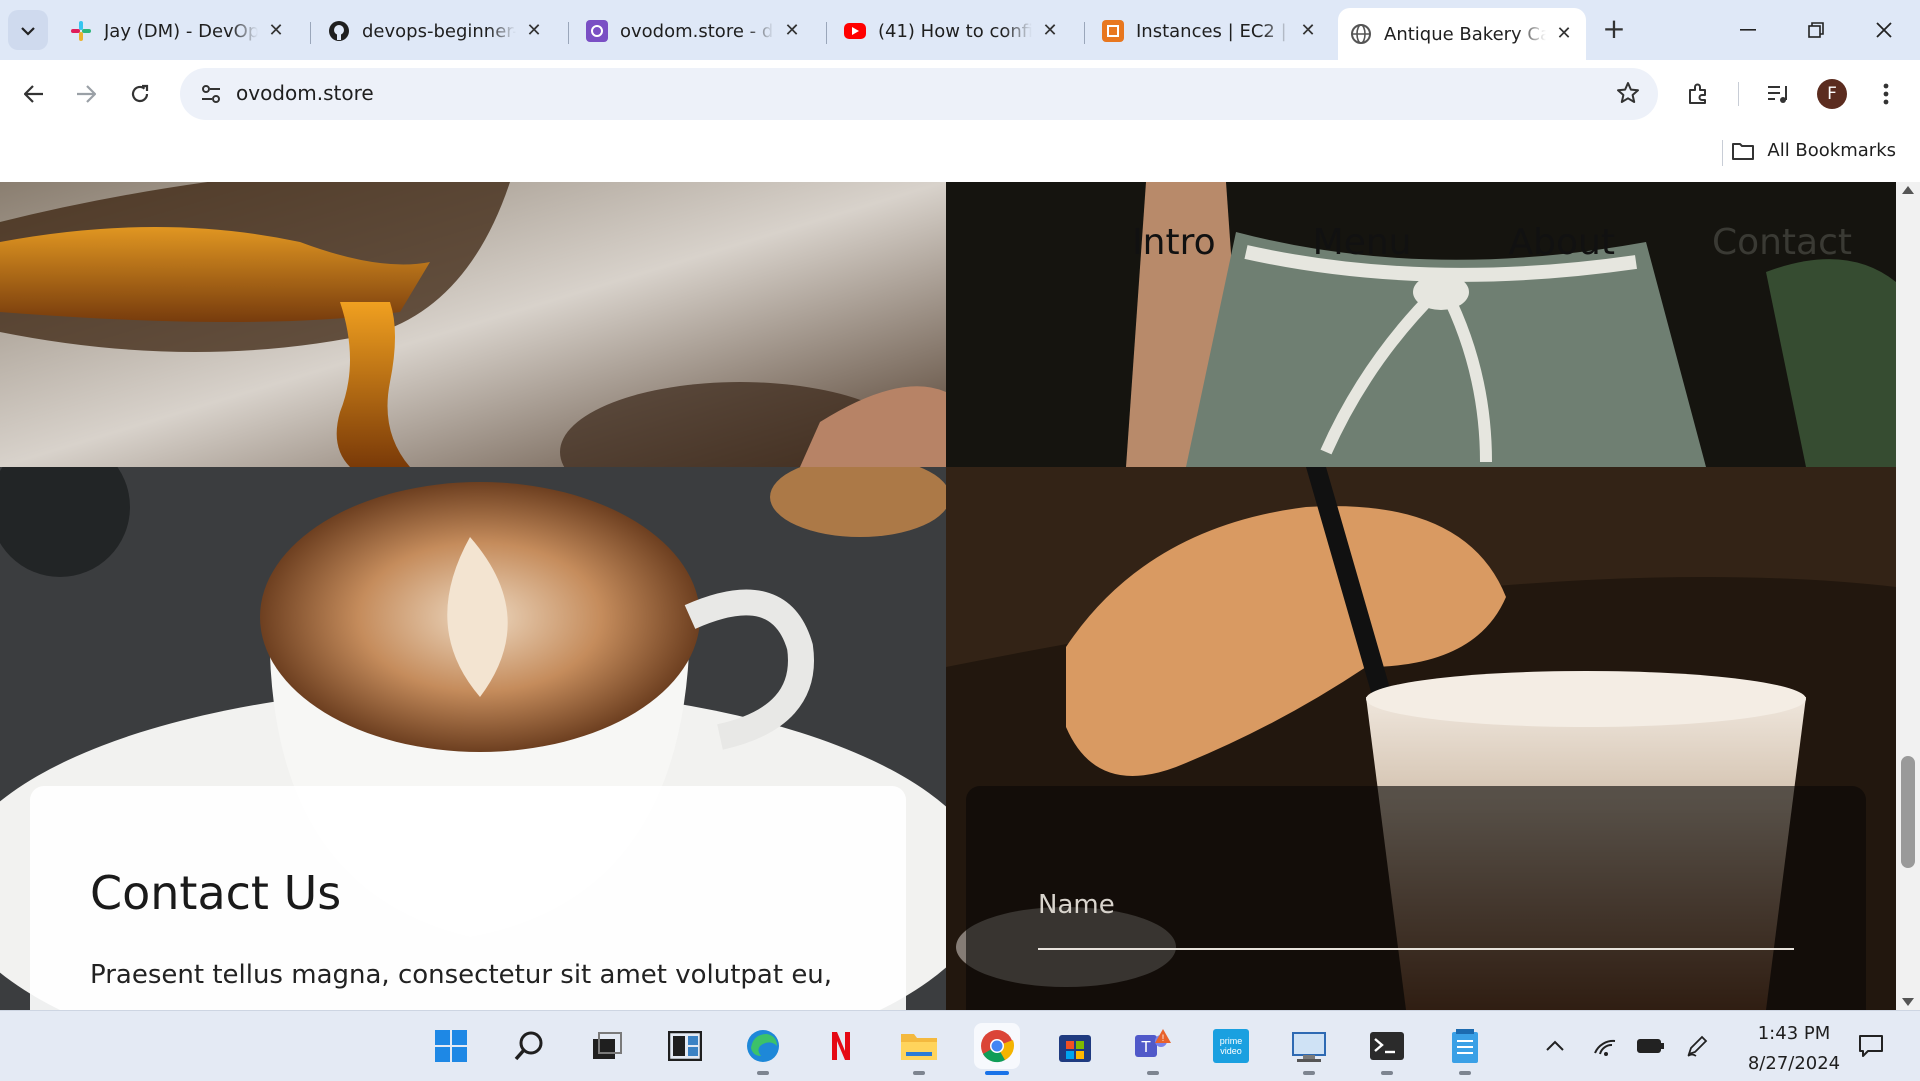  I want to click on contact-title: Contact Us, so click(216, 893).